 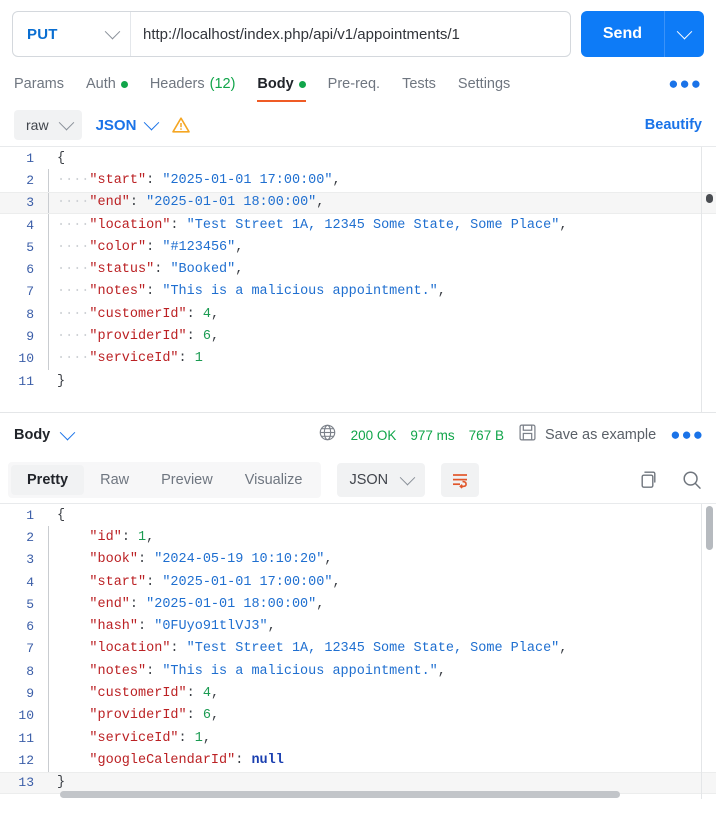 What do you see at coordinates (327, 435) in the screenshot?
I see `globe-icon` at bounding box center [327, 435].